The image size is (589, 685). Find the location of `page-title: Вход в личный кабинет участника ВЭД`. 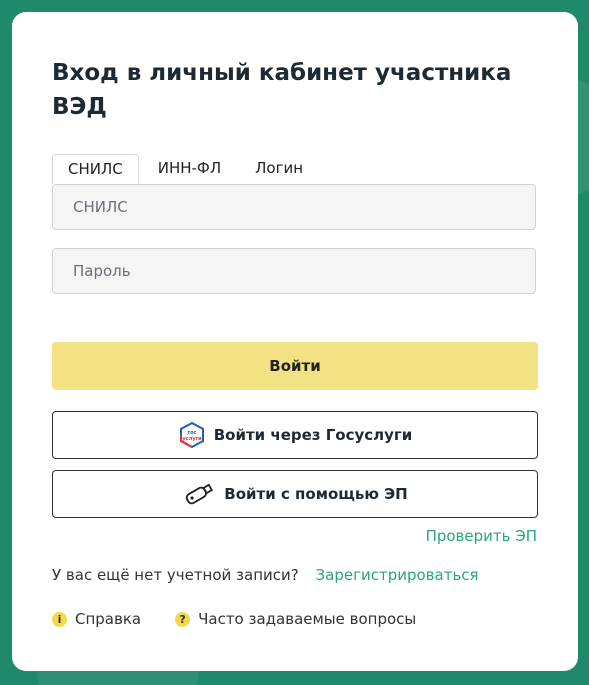

page-title: Вход в личный кабинет участника ВЭД is located at coordinates (282, 90).